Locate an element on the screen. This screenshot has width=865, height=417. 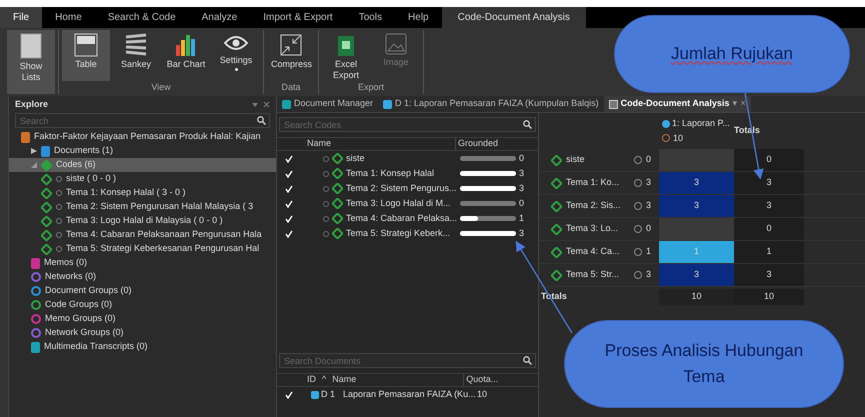
tree-item: Tema 5: Strategi Keberkesanan Pengurusan Hal is located at coordinates (142, 249).